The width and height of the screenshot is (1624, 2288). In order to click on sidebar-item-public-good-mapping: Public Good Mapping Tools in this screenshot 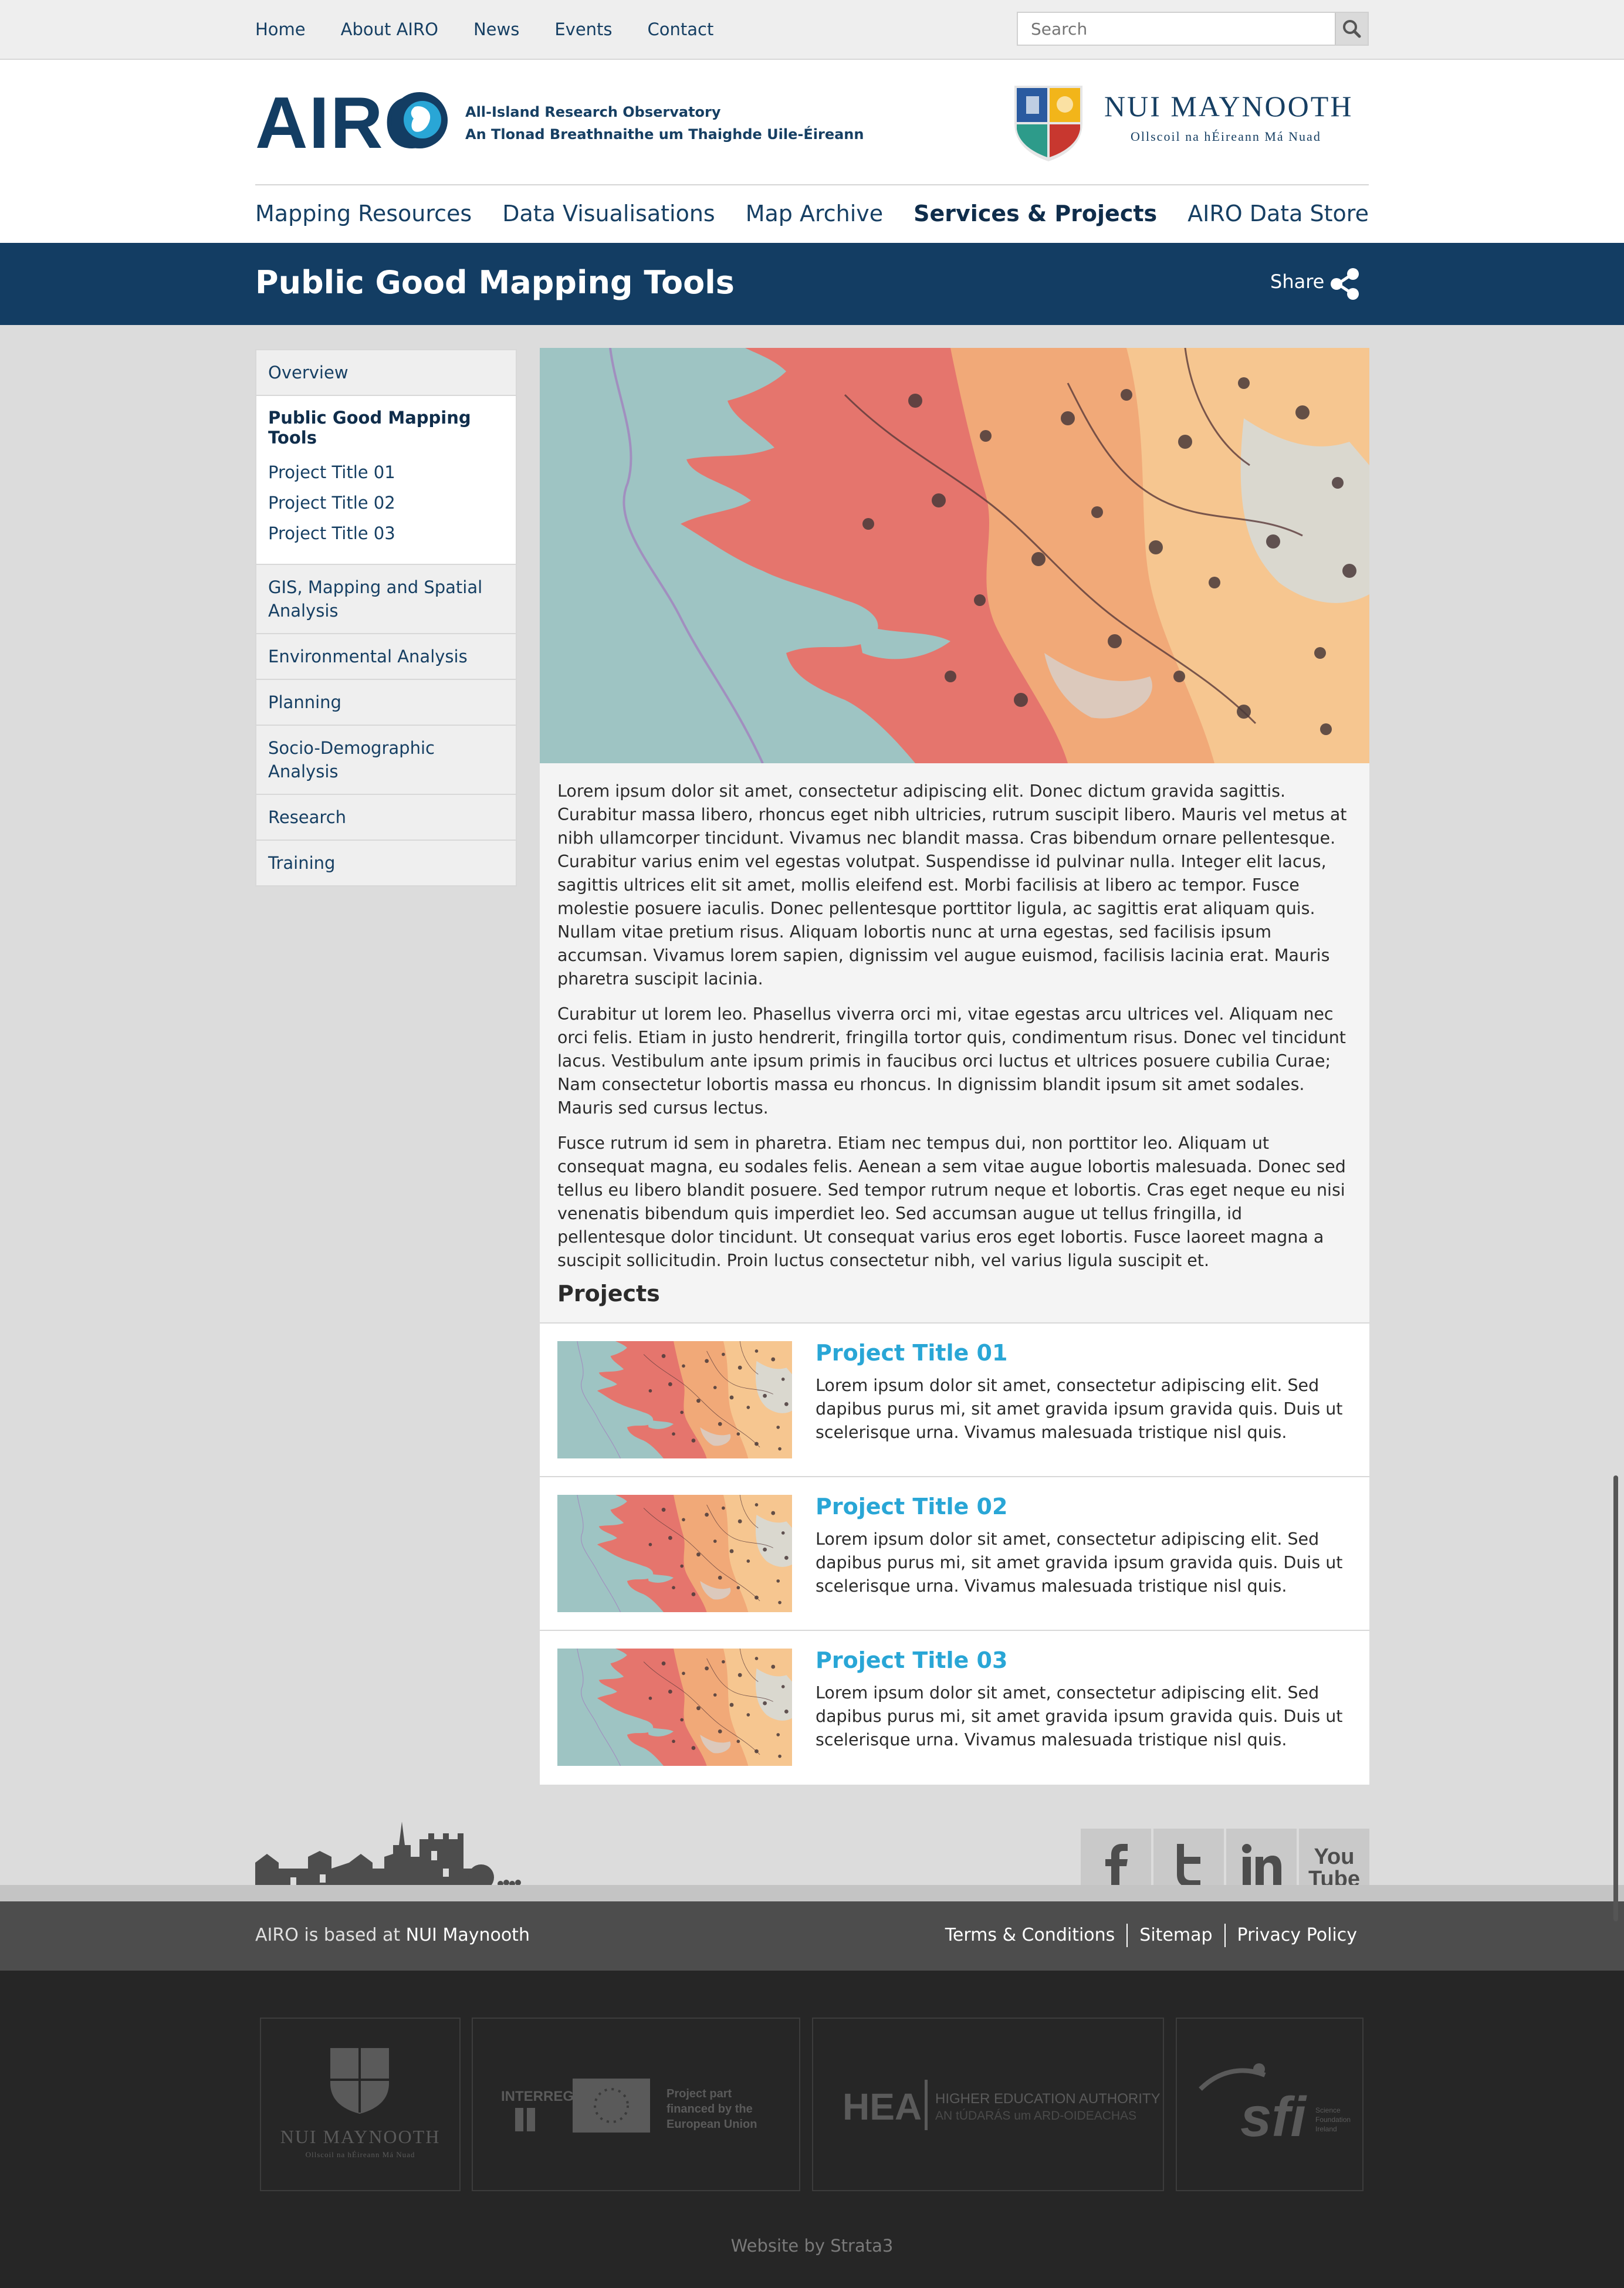, I will do `click(386, 428)`.